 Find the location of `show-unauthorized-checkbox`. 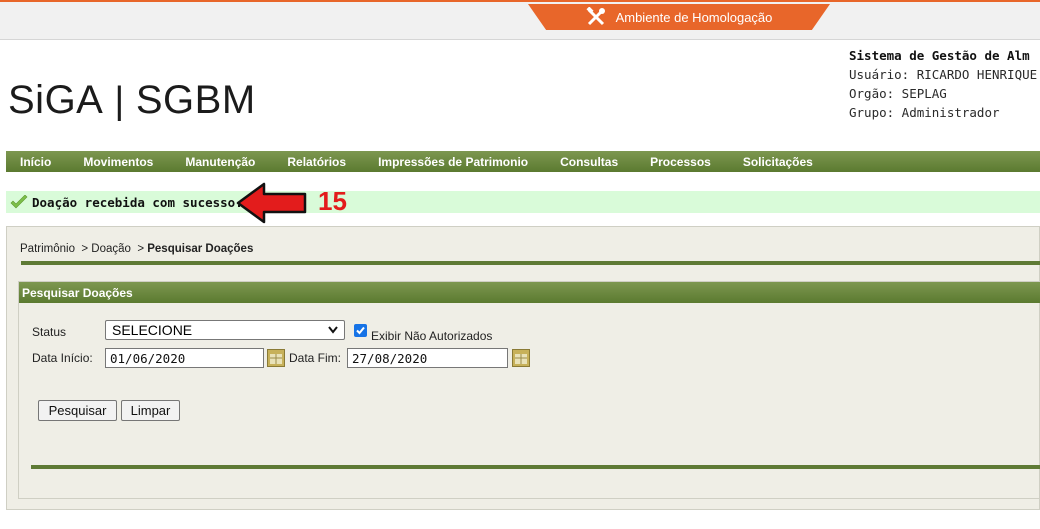

show-unauthorized-checkbox is located at coordinates (360, 330).